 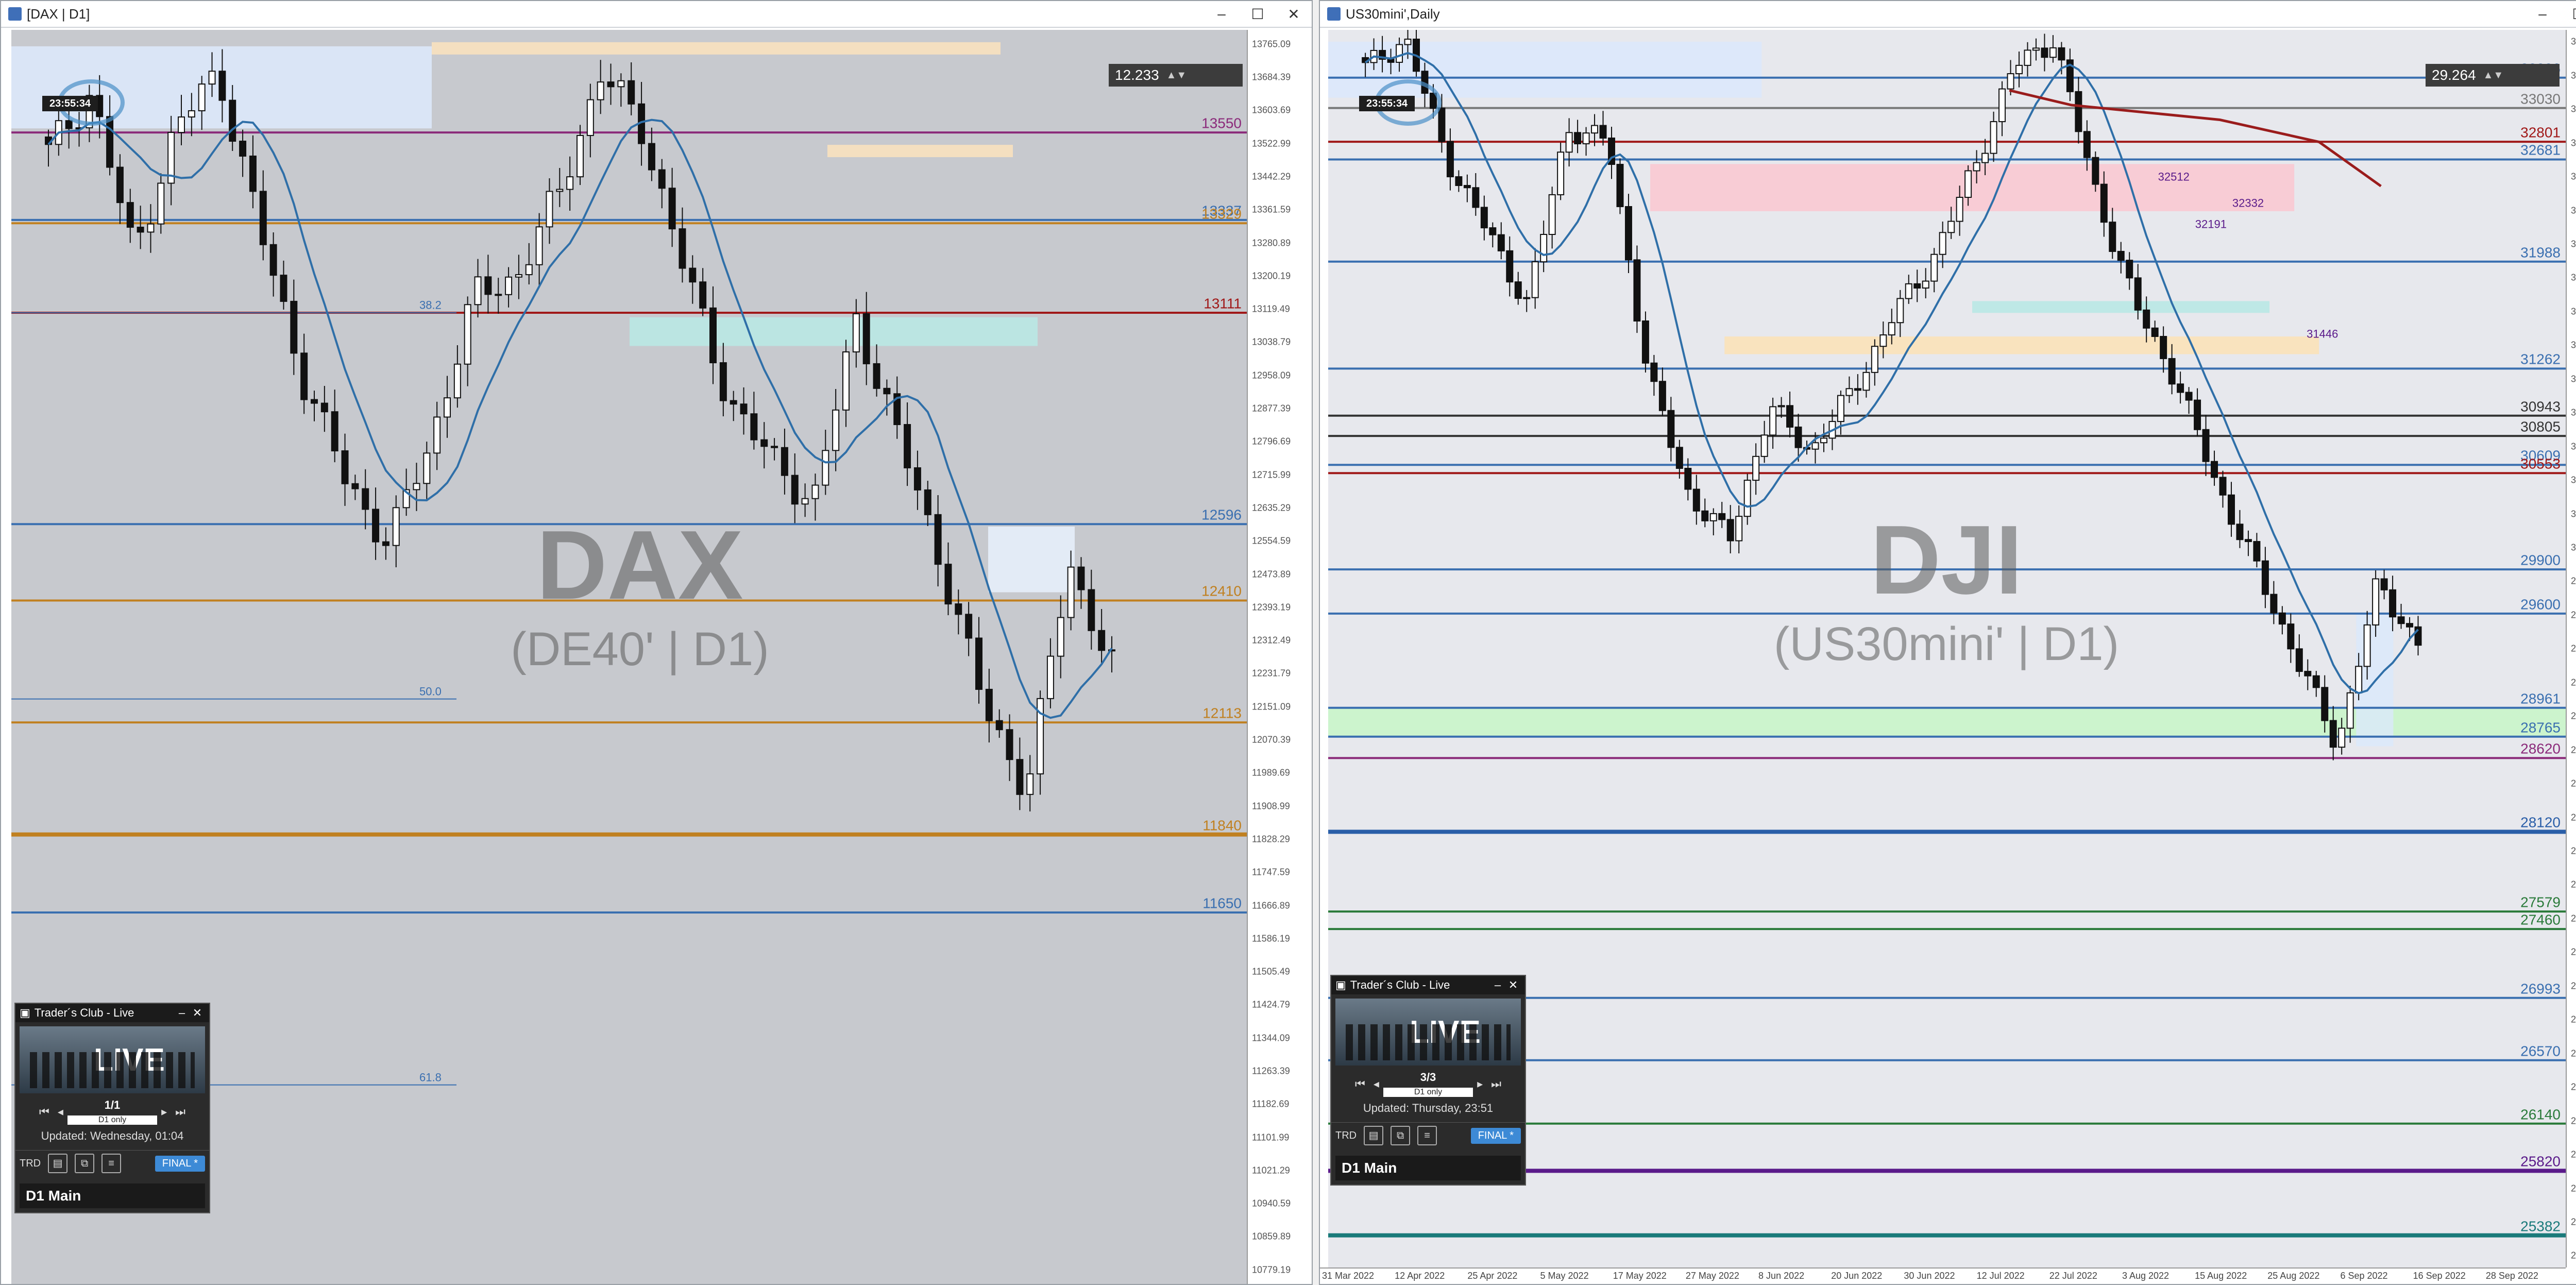 I want to click on trd-label: TRD, so click(x=30, y=1163).